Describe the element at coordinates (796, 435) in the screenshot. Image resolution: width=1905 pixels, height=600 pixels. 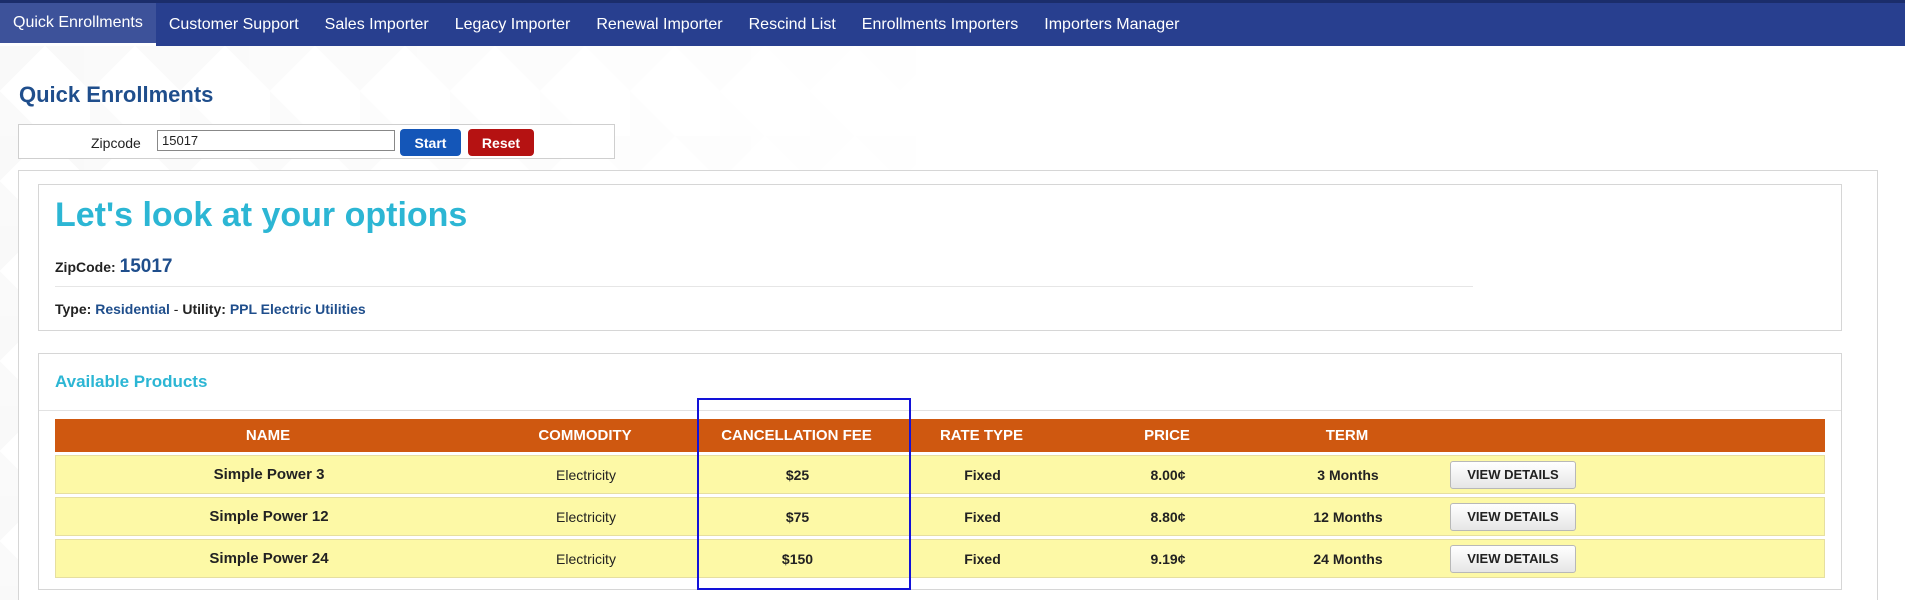
I see `column-header-cancellation-fee: CANCELLATION FEE` at that location.